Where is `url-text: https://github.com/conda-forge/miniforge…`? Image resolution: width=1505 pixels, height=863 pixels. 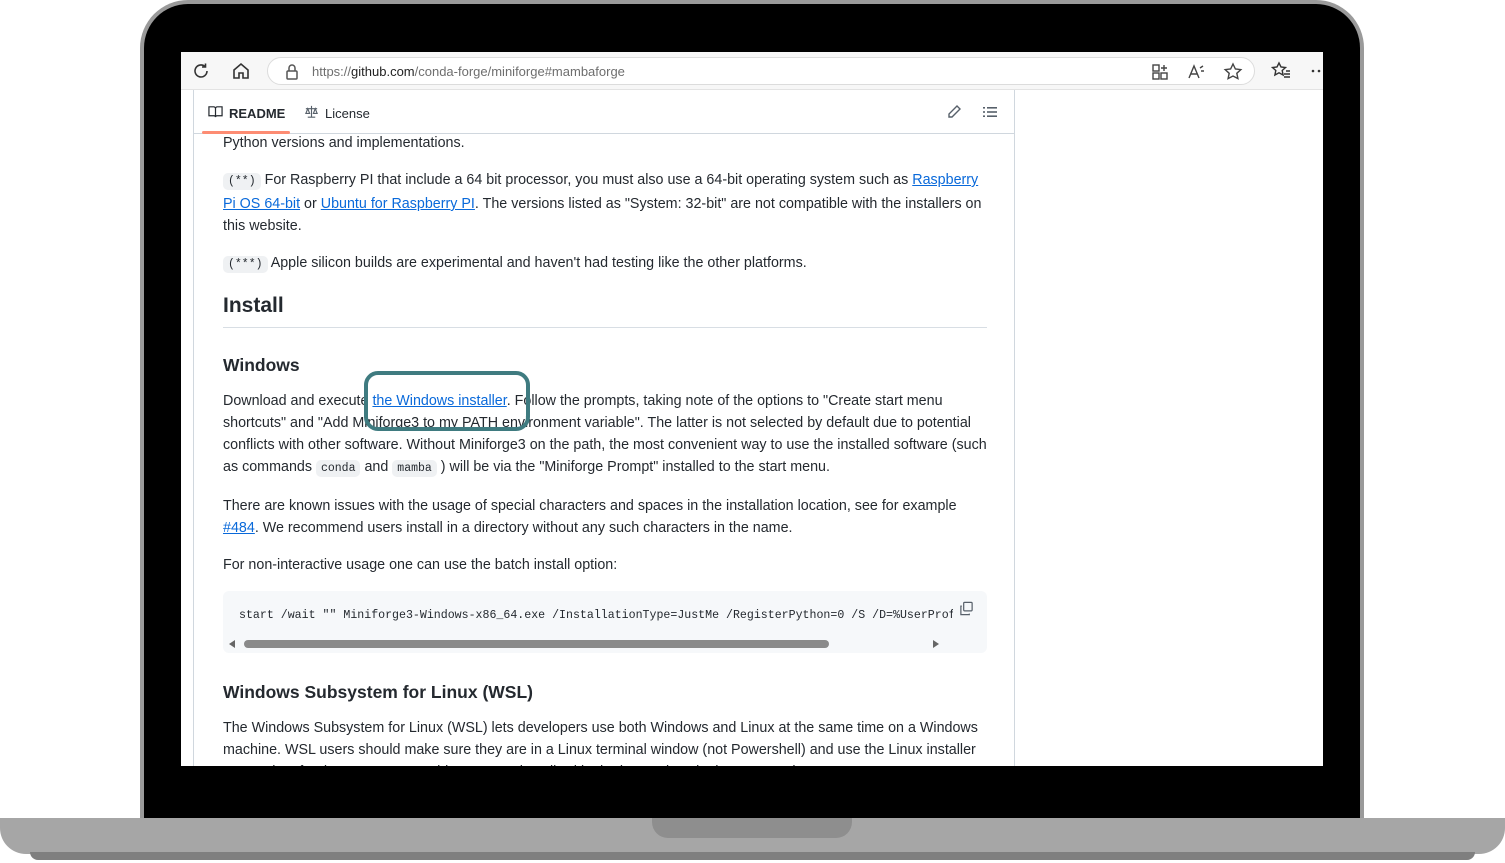 url-text: https://github.com/conda-forge/miniforge… is located at coordinates (468, 71).